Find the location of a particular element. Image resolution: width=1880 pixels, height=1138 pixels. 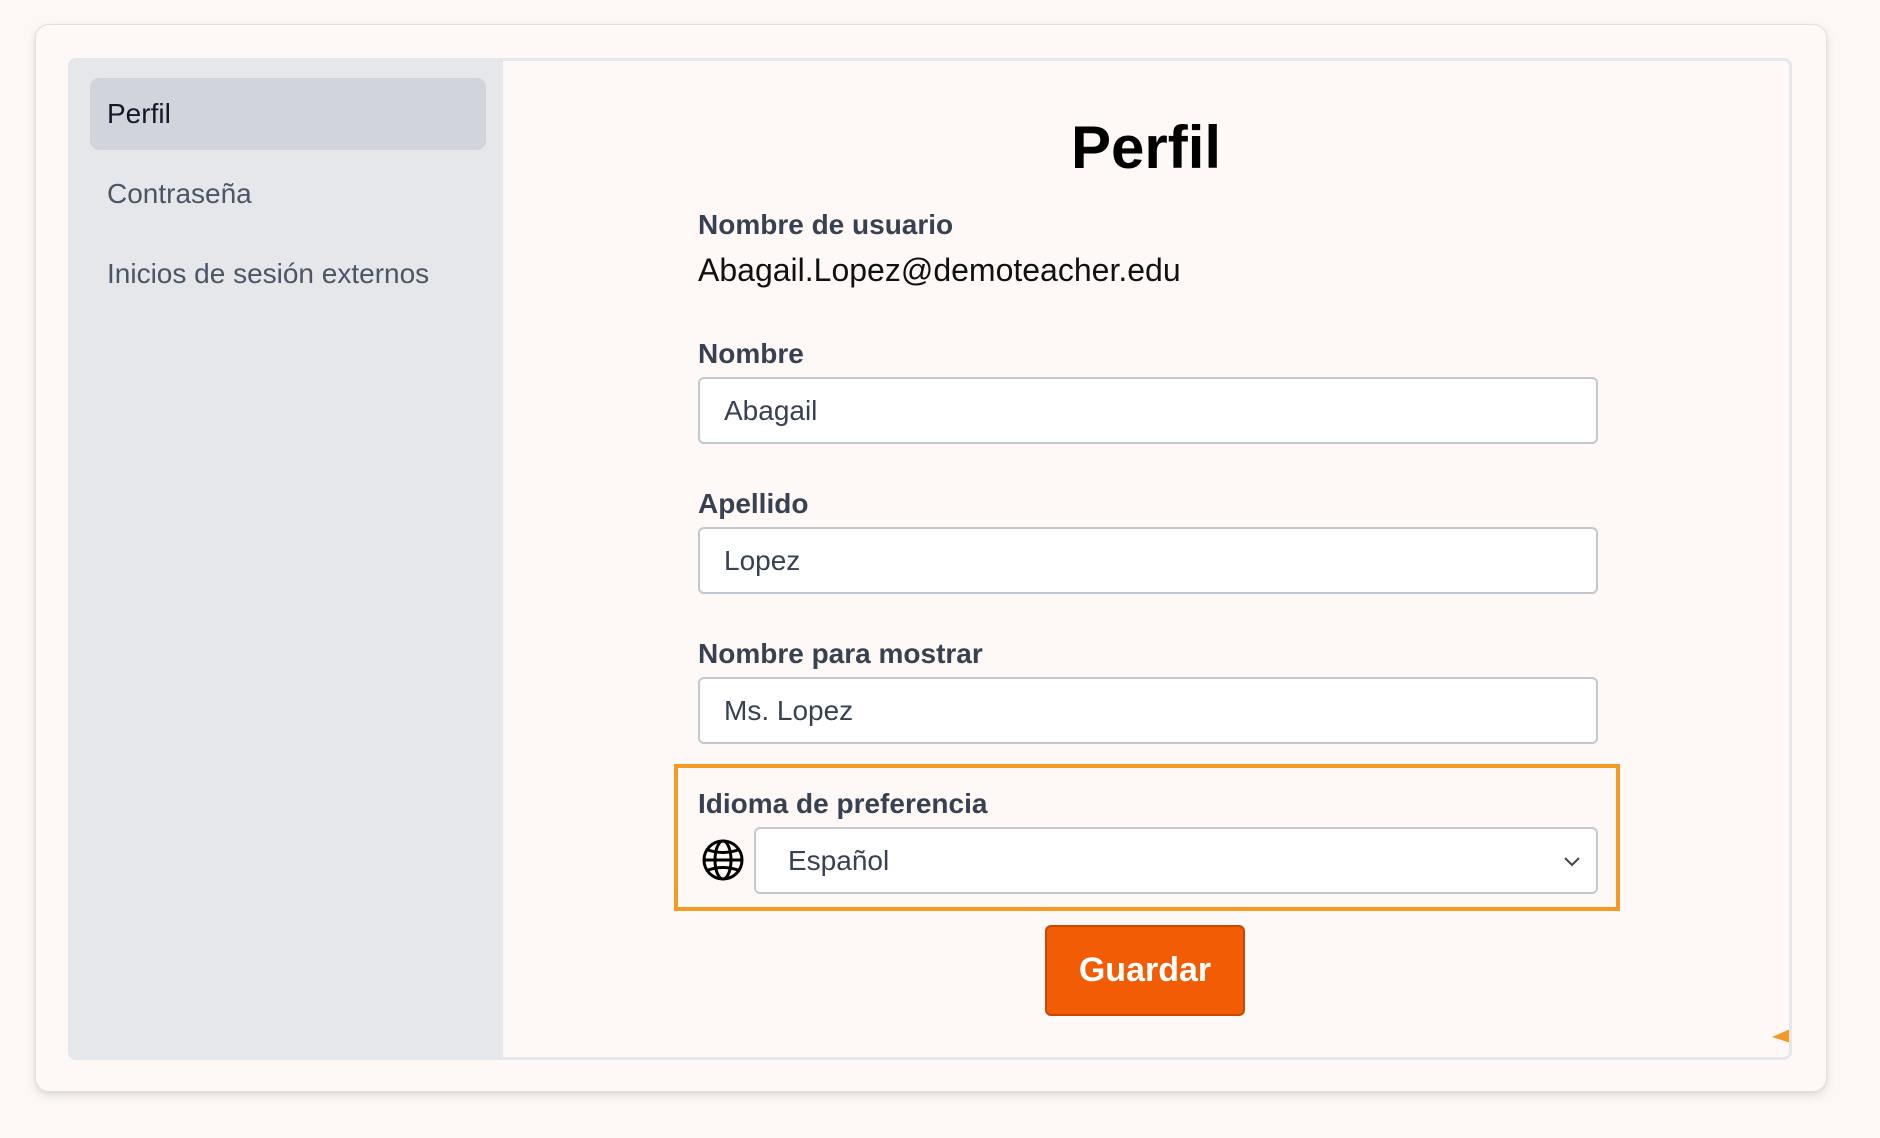

language-select: Español is located at coordinates (1176, 860).